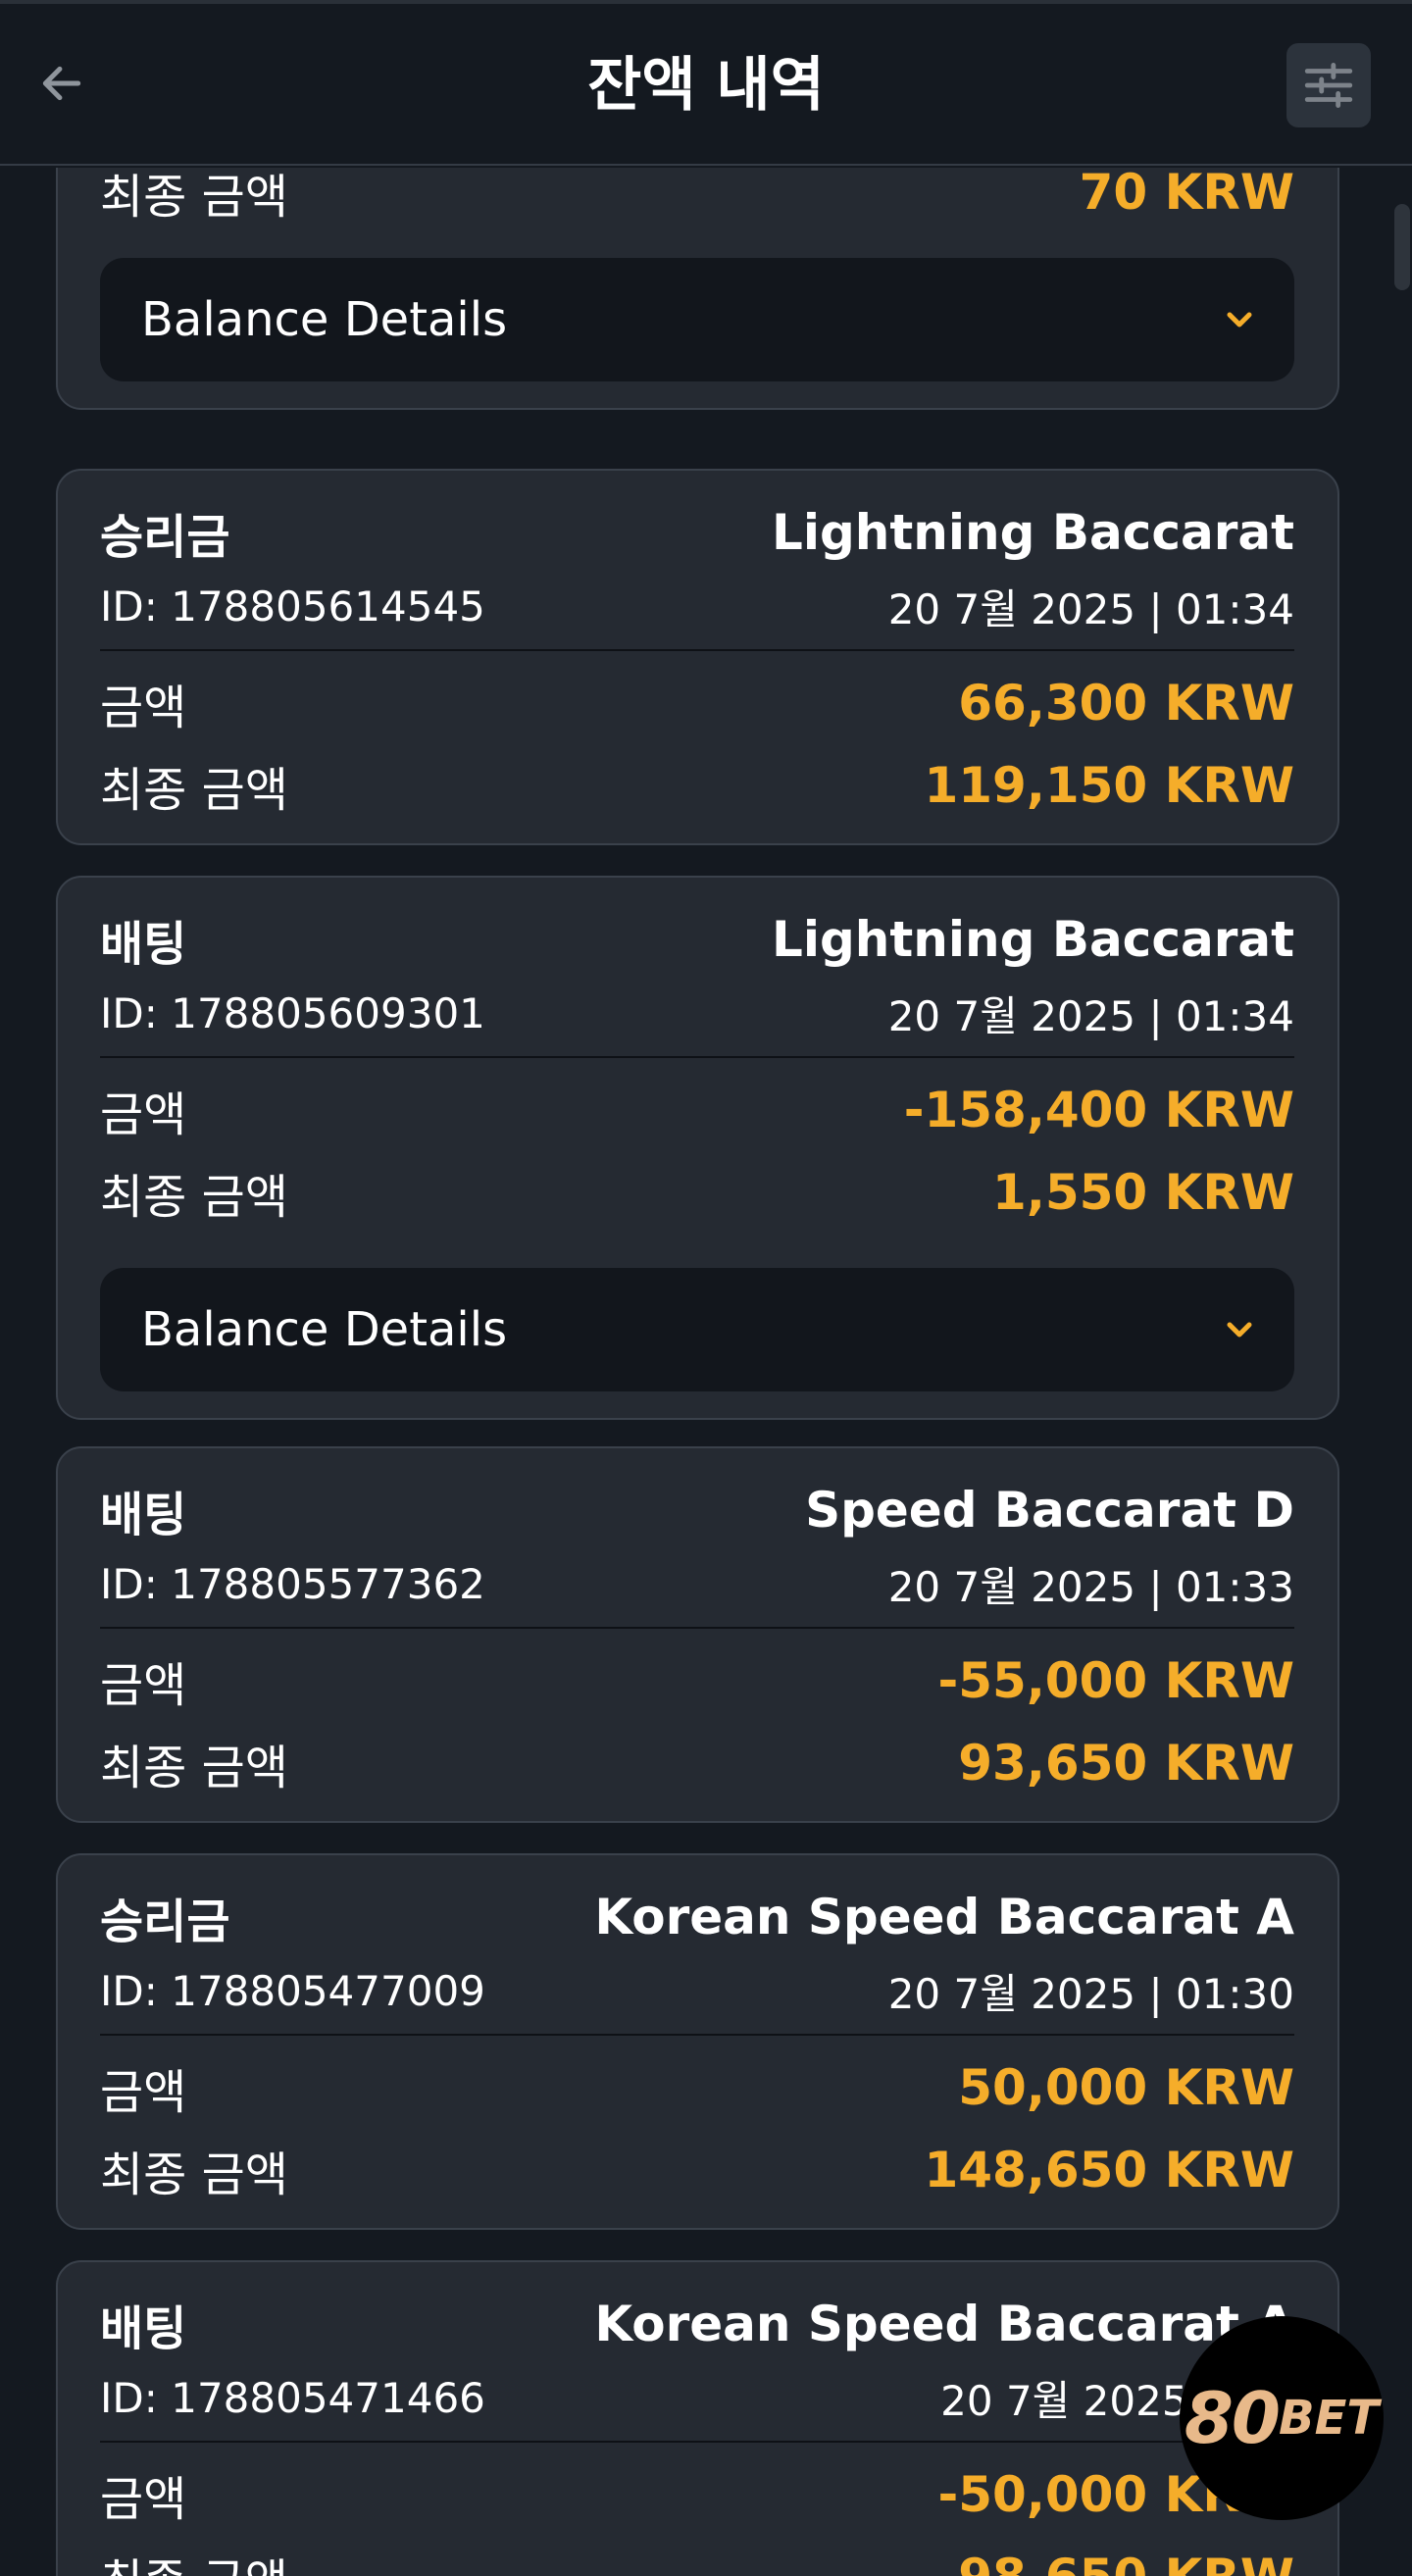 The width and height of the screenshot is (1412, 2576). I want to click on transaction-id: ID: 178805609301, so click(292, 1013).